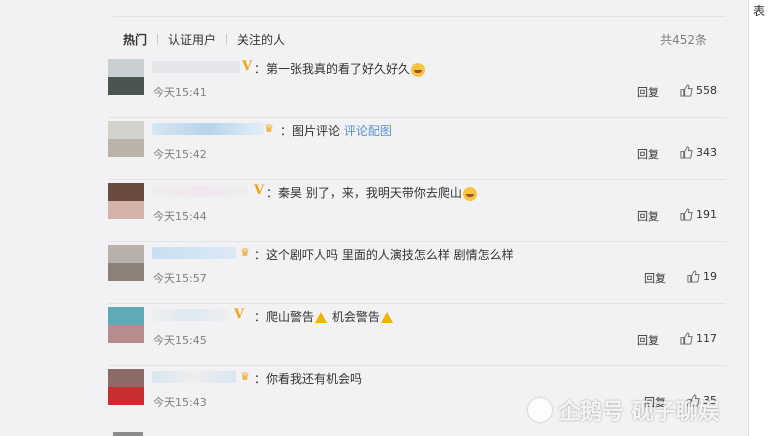 The width and height of the screenshot is (768, 436). What do you see at coordinates (702, 276) in the screenshot?
I see `like-button: 19` at bounding box center [702, 276].